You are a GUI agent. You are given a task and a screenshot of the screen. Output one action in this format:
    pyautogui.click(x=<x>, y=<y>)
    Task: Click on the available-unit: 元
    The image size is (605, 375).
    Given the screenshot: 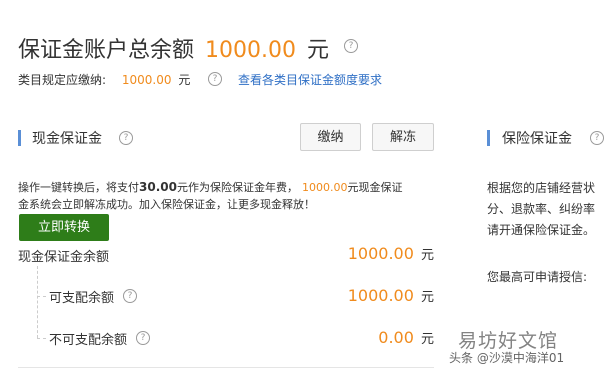 What is the action you would take?
    pyautogui.click(x=427, y=297)
    